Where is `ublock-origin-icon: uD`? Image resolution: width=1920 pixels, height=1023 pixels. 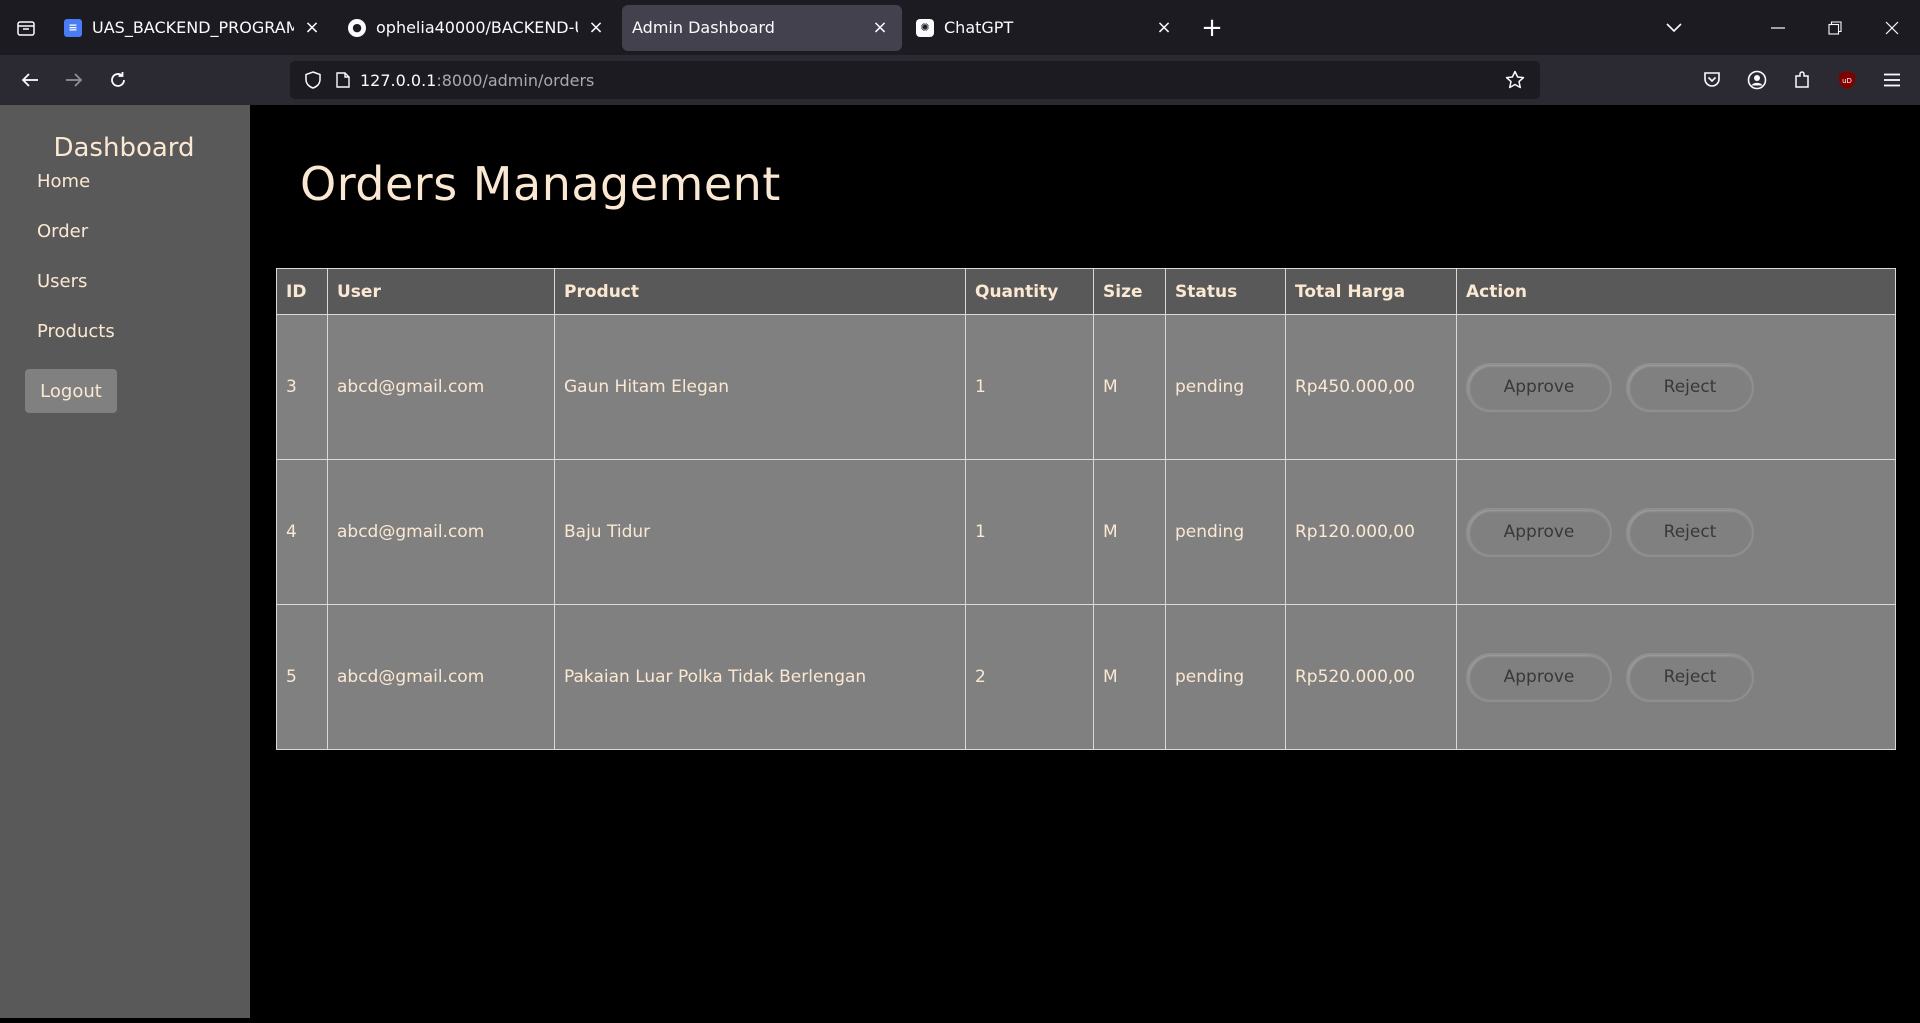
ublock-origin-icon: uD is located at coordinates (1846, 80).